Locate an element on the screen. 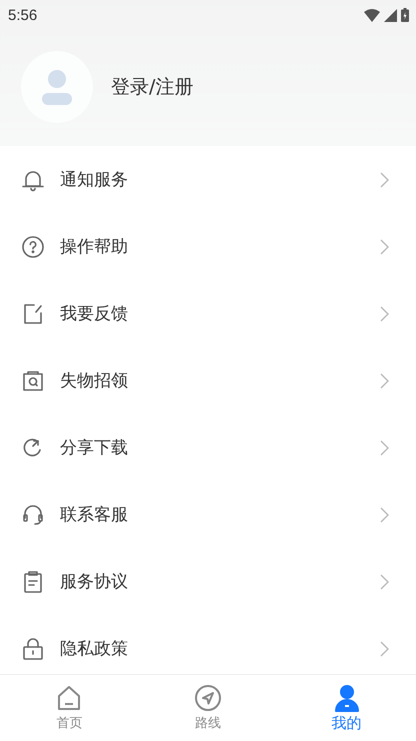  menu-label: 操作帮助 is located at coordinates (94, 247).